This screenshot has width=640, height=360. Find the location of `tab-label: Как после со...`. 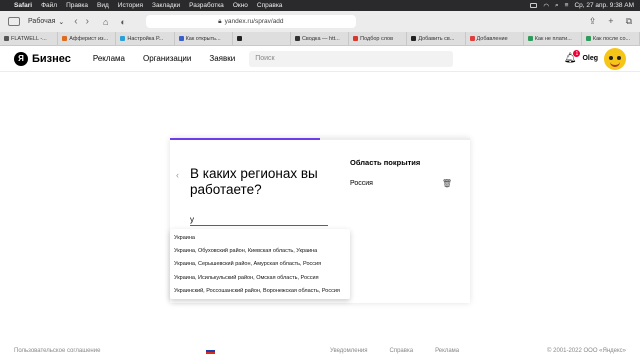

tab-label: Как после со... is located at coordinates (611, 38).